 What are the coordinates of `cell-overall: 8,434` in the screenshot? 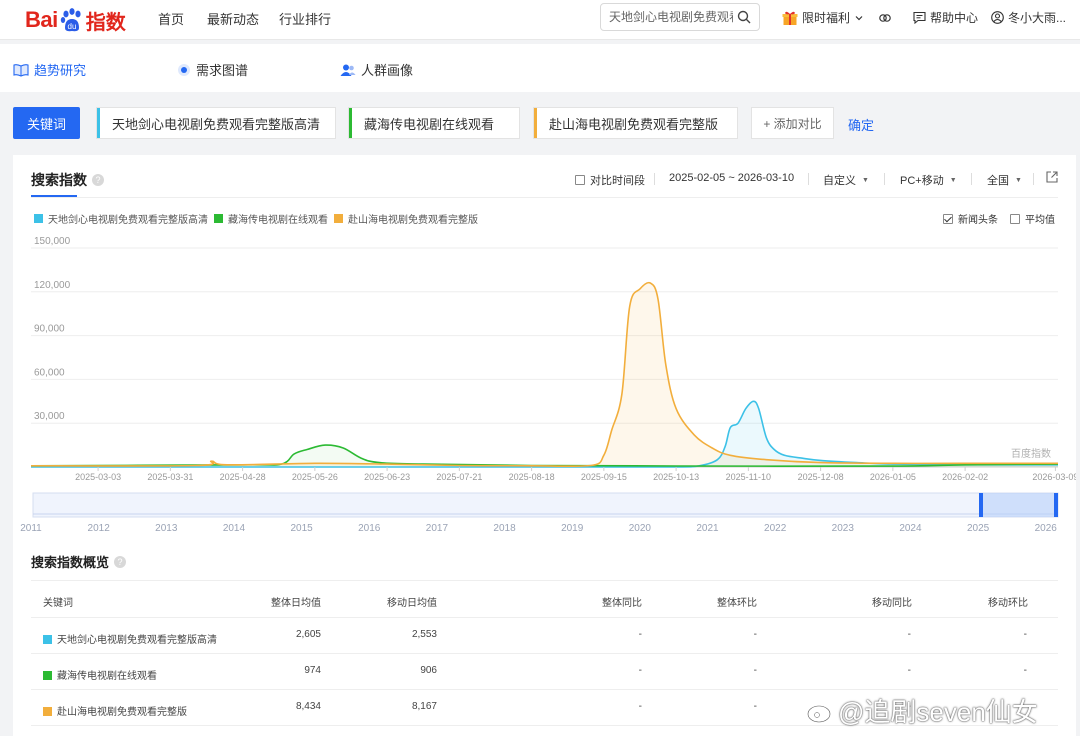 It's located at (308, 706).